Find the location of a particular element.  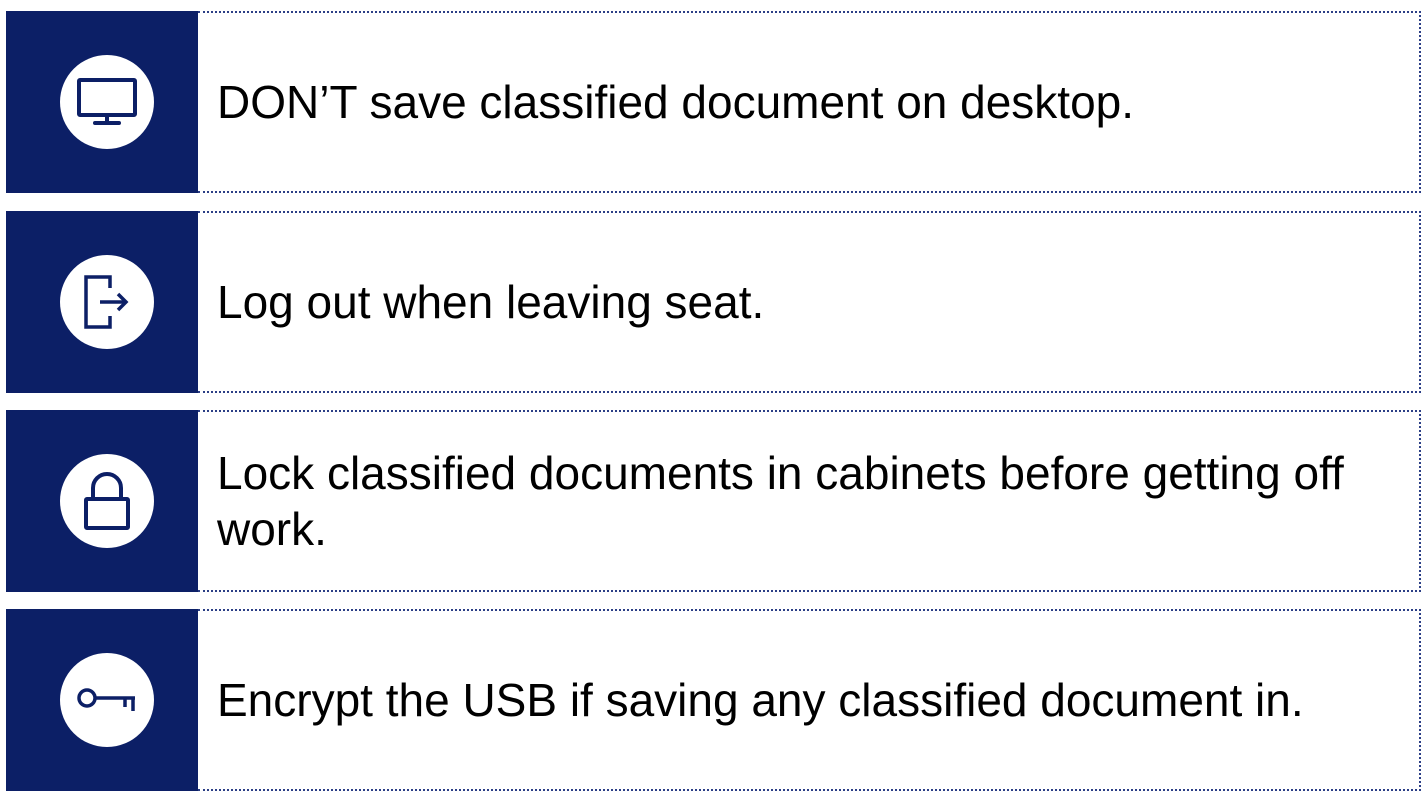

key-icon is located at coordinates (106, 699).